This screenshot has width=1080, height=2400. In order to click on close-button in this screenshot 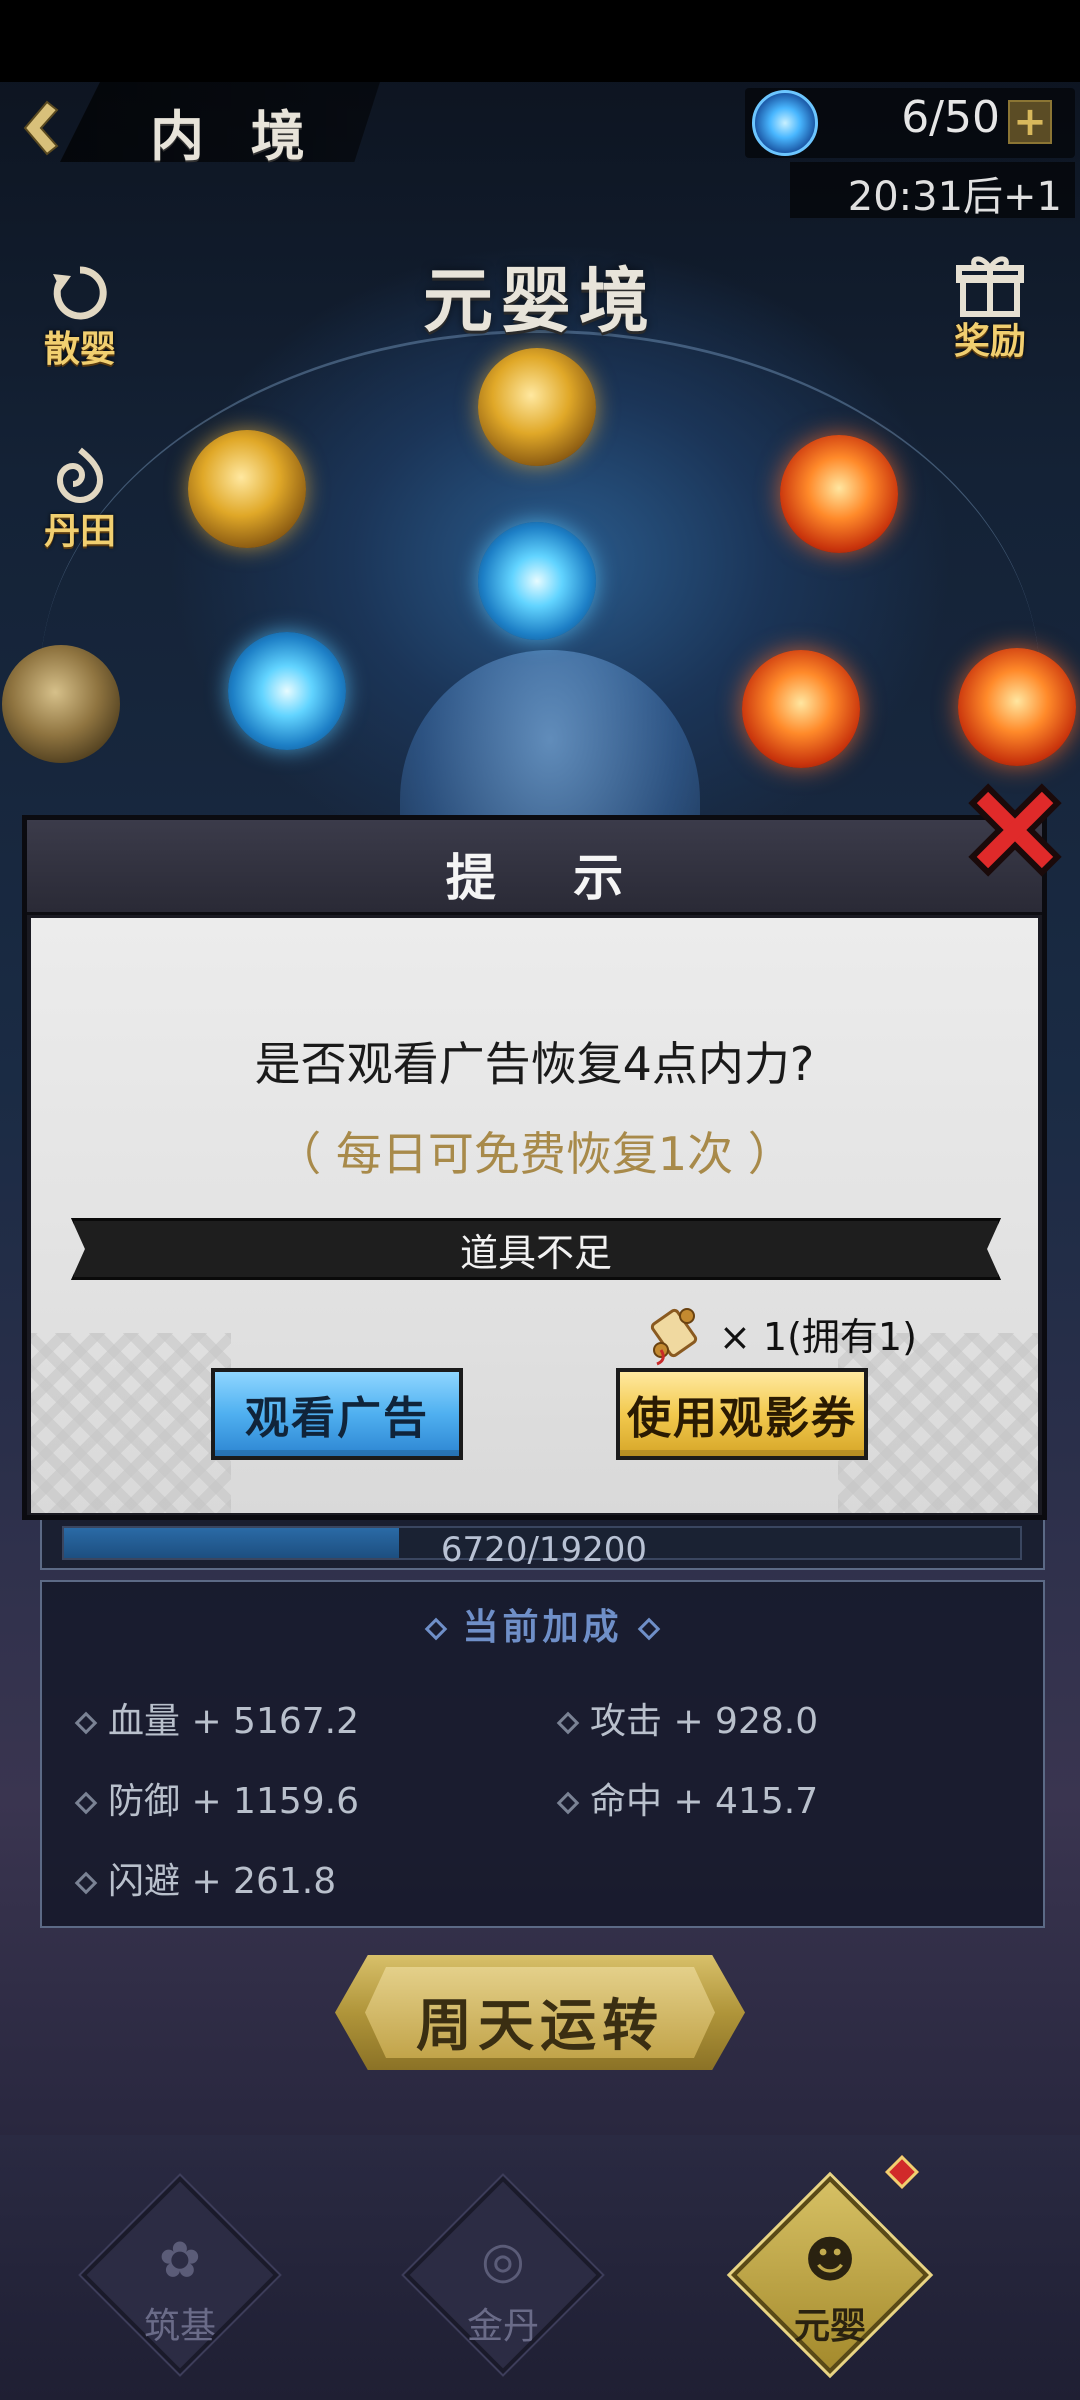, I will do `click(1015, 830)`.